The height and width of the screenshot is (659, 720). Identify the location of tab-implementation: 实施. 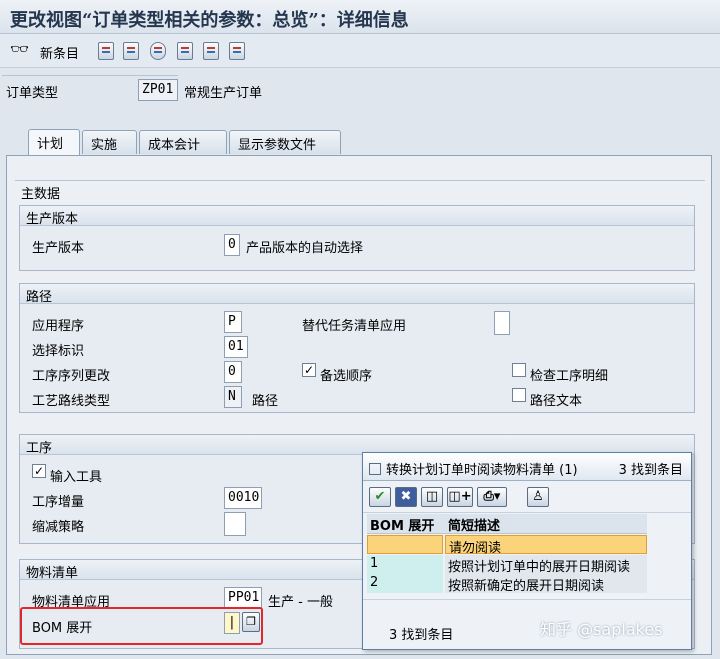
(109, 142).